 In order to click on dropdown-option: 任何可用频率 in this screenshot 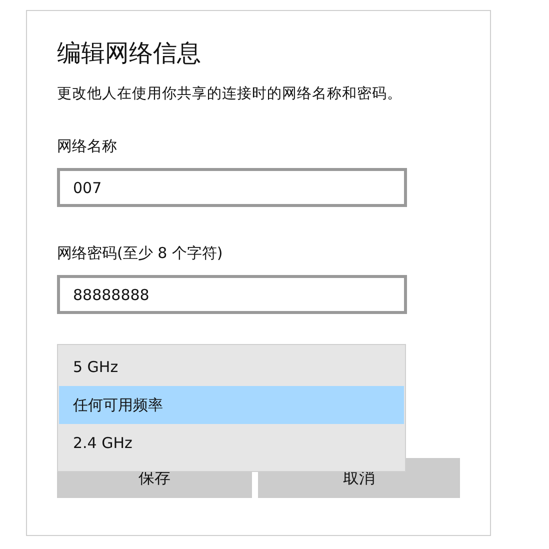, I will do `click(231, 405)`.